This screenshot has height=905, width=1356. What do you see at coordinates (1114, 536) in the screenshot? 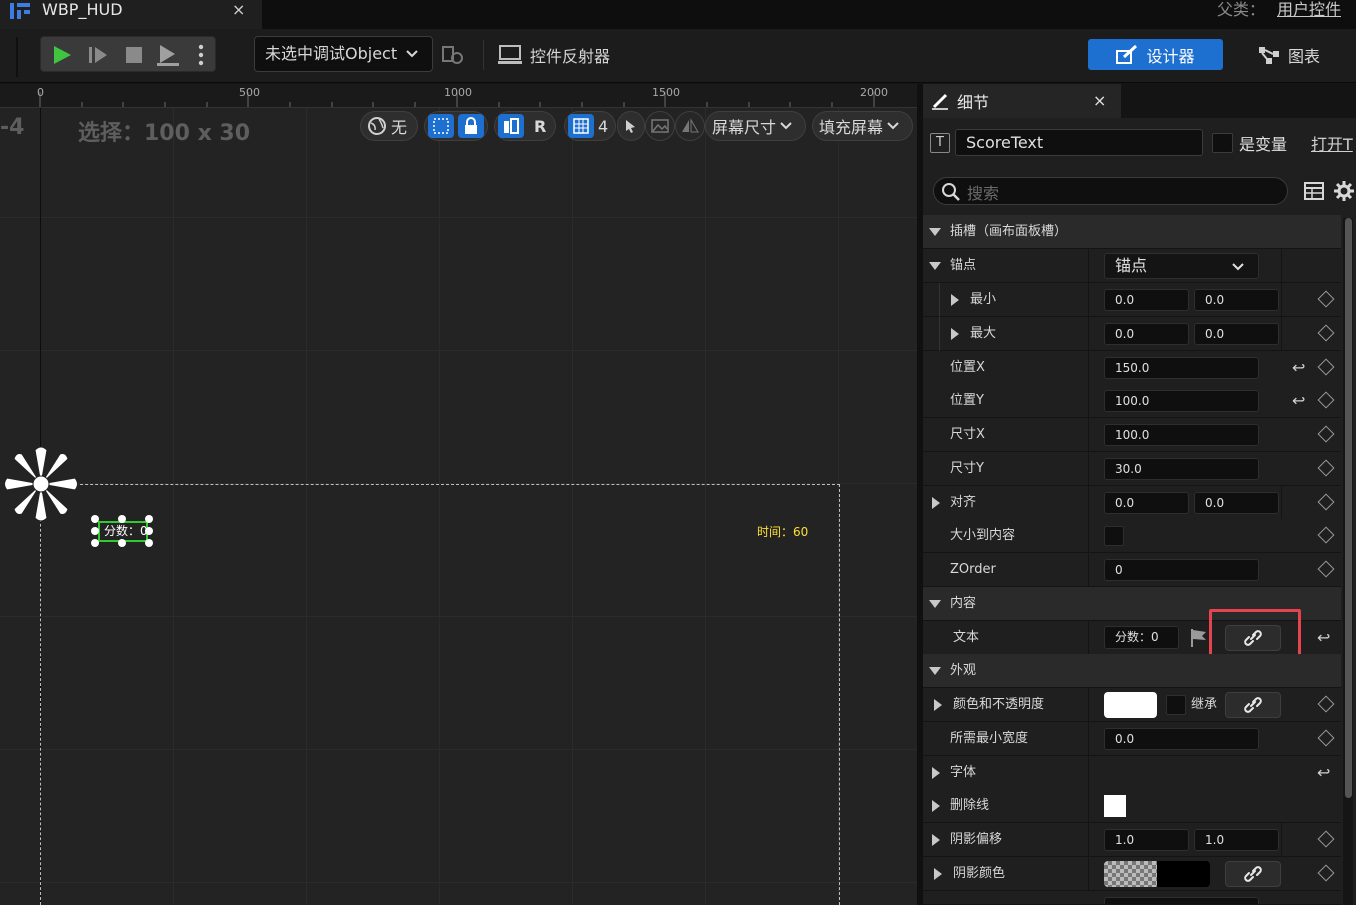
I see `size-to-content-checkbox` at bounding box center [1114, 536].